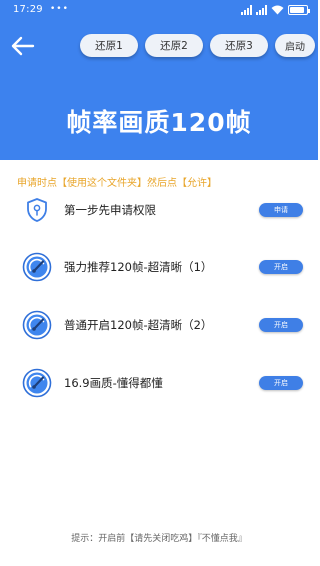  I want to click on restore-1-button: 还原1, so click(109, 45).